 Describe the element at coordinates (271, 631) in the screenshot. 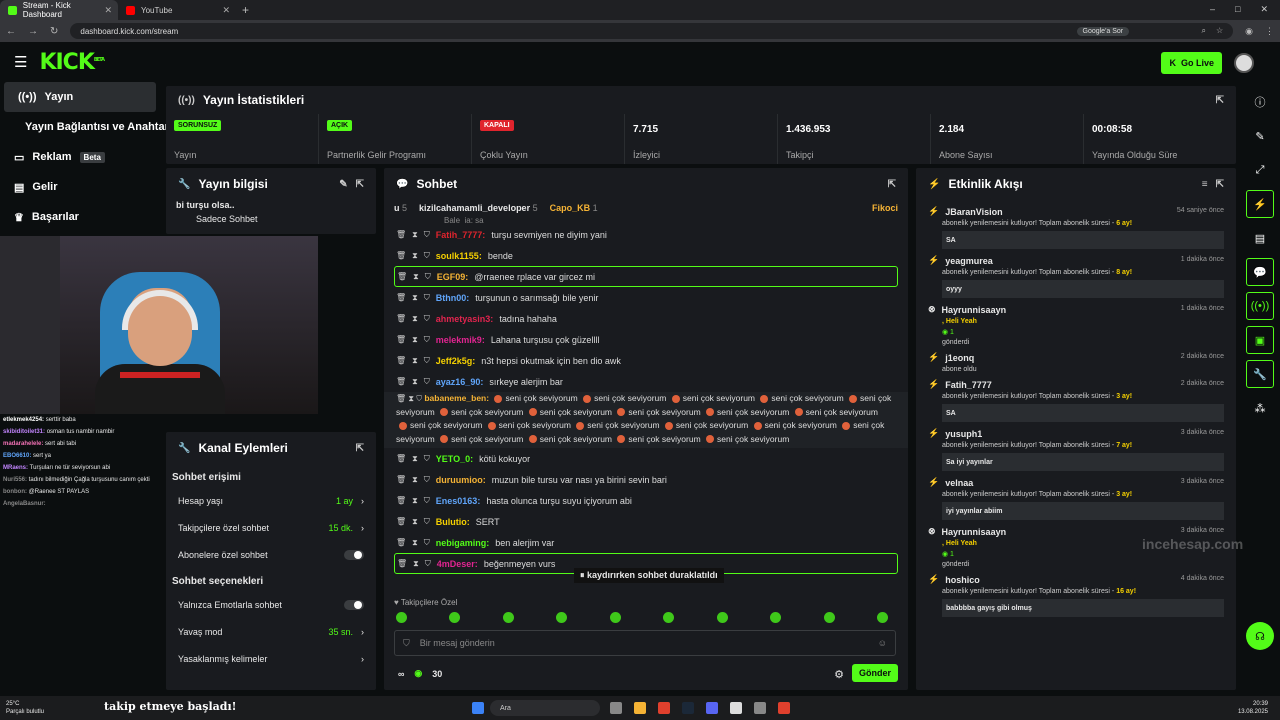

I see `channel-setting-row: Yavaş mod 35 sn. ›` at that location.